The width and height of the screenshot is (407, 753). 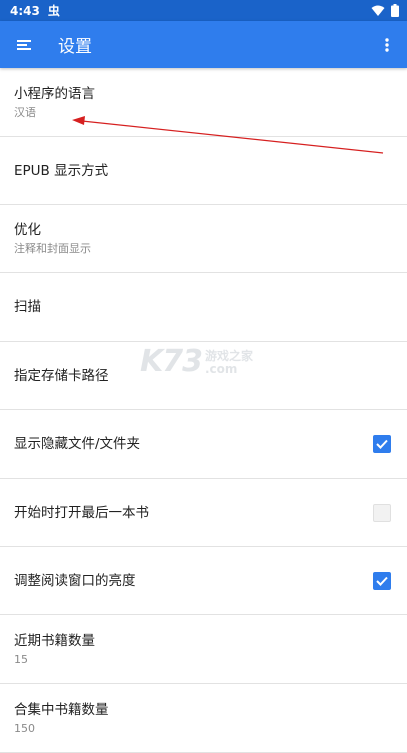 I want to click on show-hidden-checkbox, so click(x=382, y=444).